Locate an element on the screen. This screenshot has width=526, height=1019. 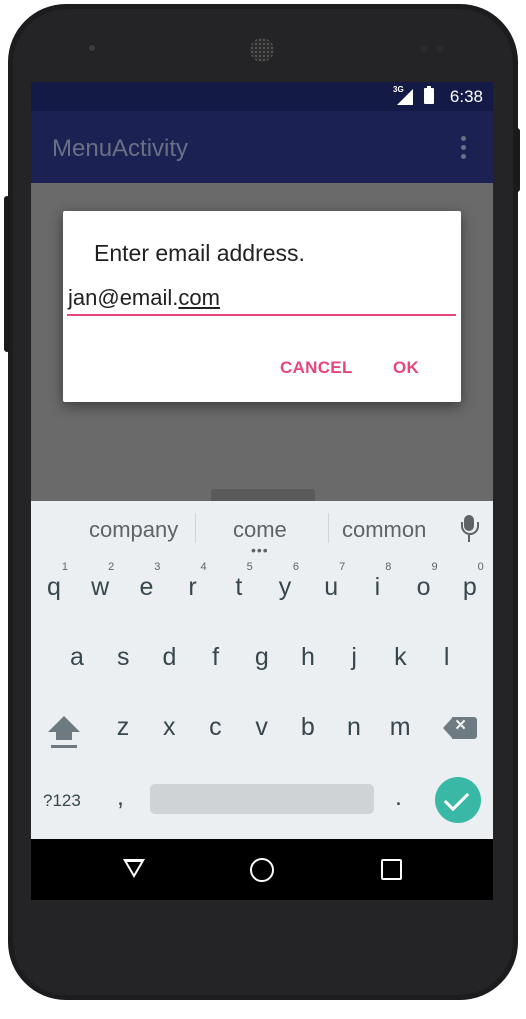
key-hint: 0 is located at coordinates (480, 567).